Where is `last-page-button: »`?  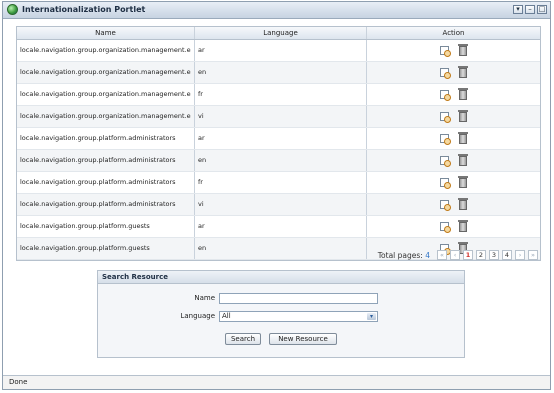
last-page-button: » is located at coordinates (533, 255).